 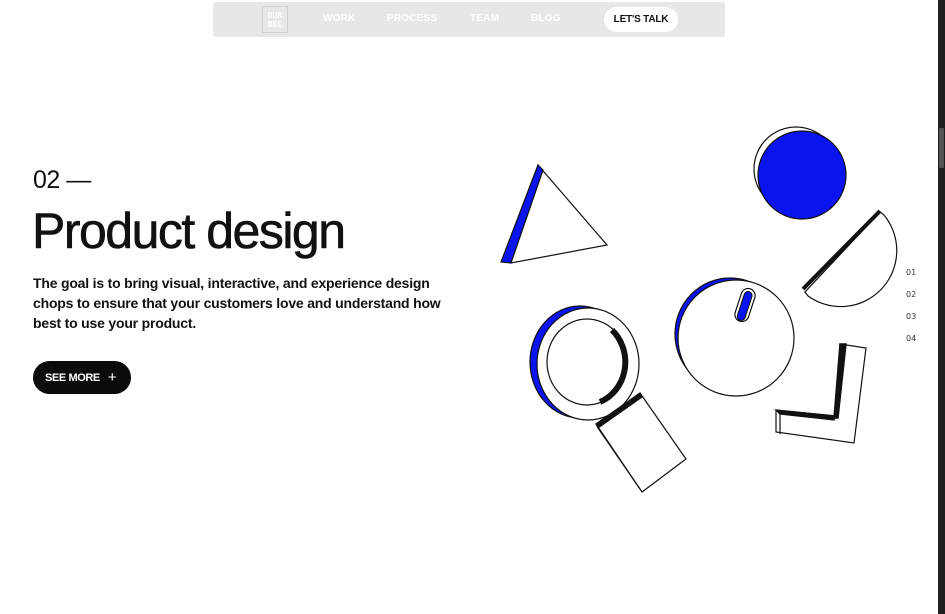 What do you see at coordinates (941, 148) in the screenshot?
I see `scrollbar-thumb` at bounding box center [941, 148].